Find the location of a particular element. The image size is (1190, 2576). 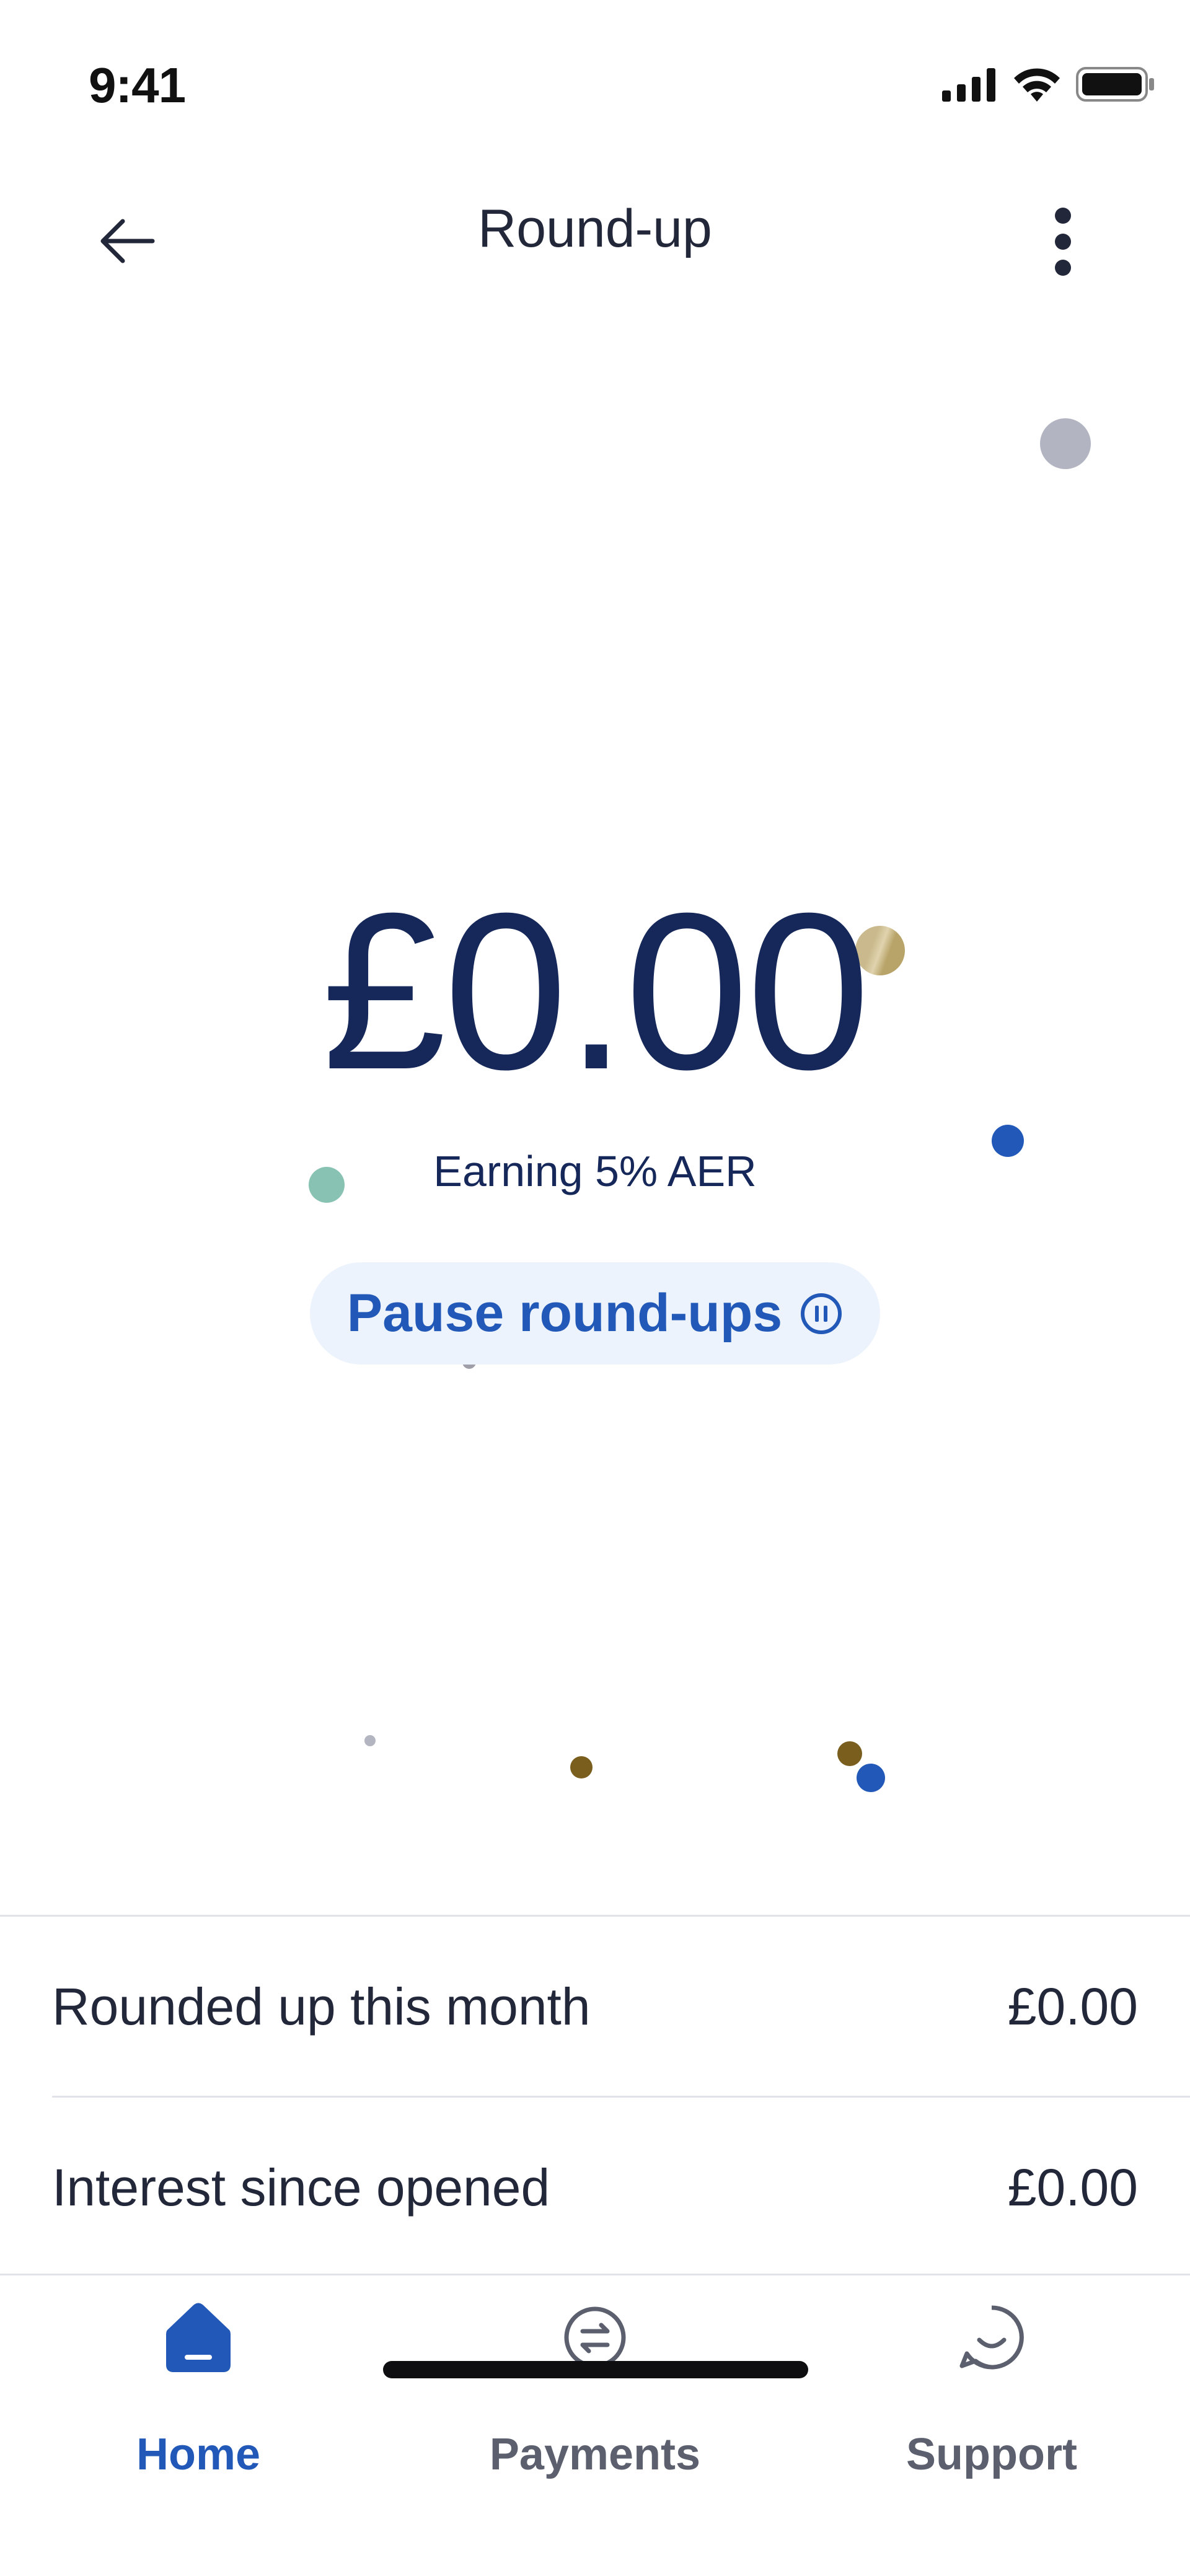

status-time: 9:41 is located at coordinates (137, 86).